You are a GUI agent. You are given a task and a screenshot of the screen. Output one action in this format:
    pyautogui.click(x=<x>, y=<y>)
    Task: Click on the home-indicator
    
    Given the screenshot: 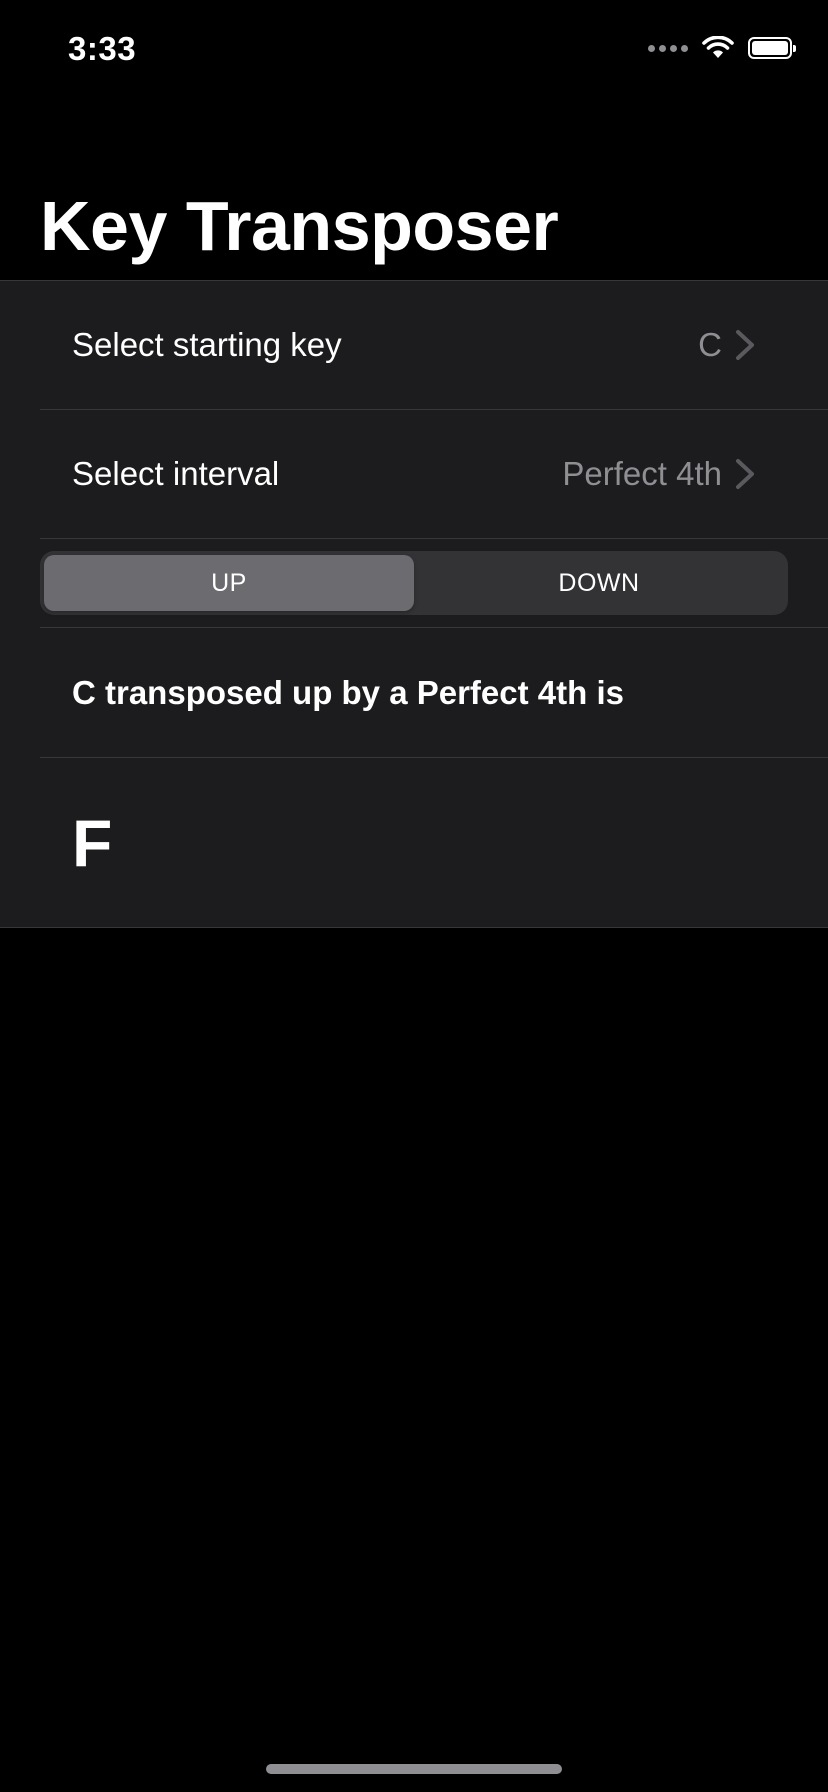 What is the action you would take?
    pyautogui.click(x=414, y=1769)
    